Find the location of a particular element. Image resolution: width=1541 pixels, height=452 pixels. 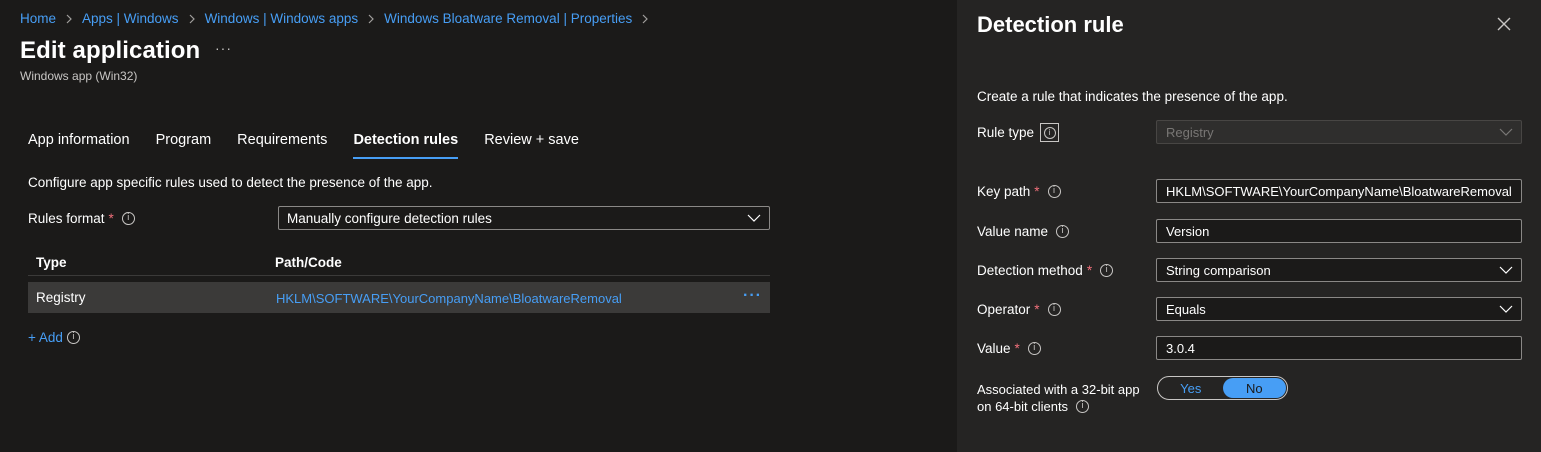

tab-detection-rules: Detection rules is located at coordinates (405, 145).